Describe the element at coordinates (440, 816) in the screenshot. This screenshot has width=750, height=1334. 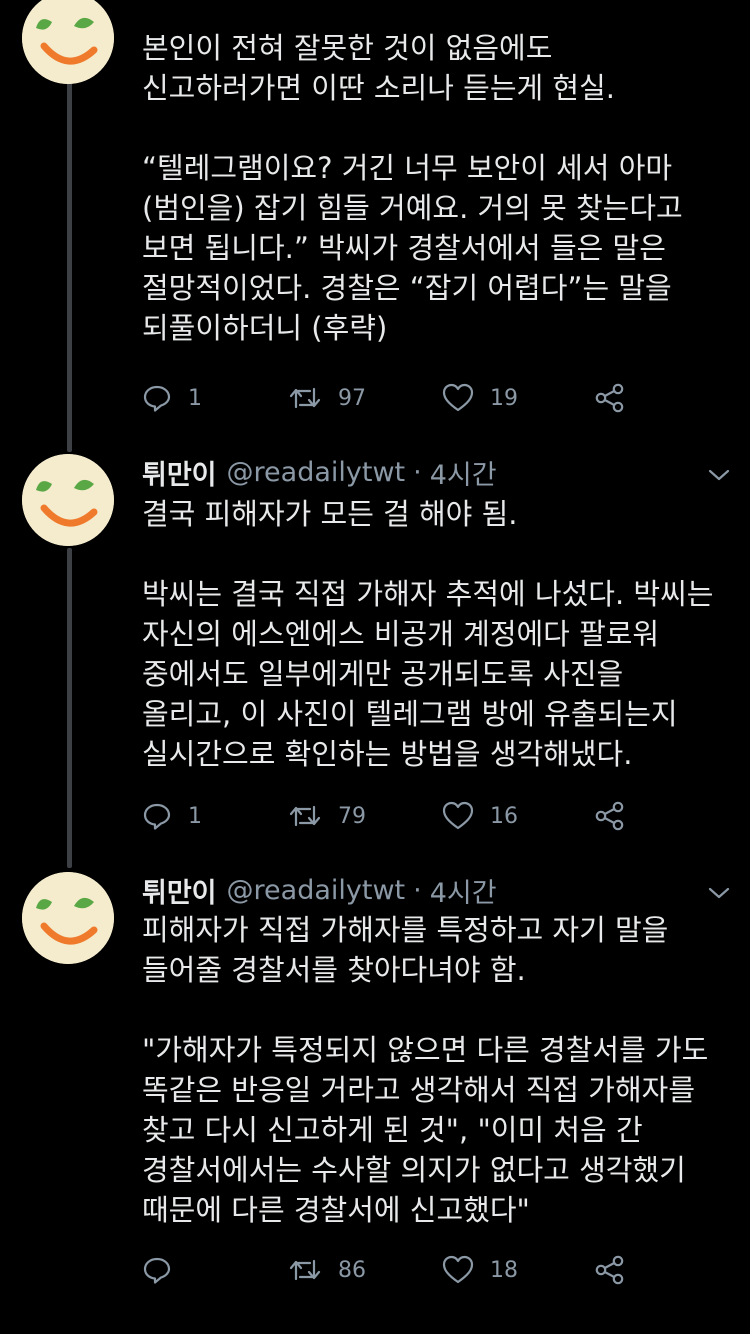
I see `tweet-actions: 1 79 16` at that location.